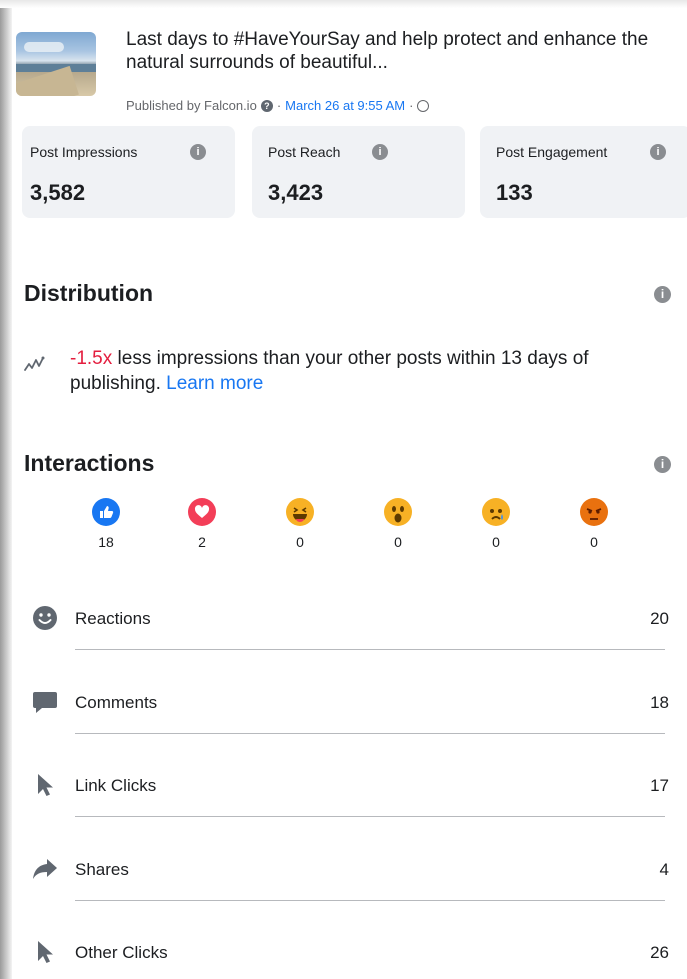 The height and width of the screenshot is (979, 687). What do you see at coordinates (45, 618) in the screenshot?
I see `smiley-icon` at bounding box center [45, 618].